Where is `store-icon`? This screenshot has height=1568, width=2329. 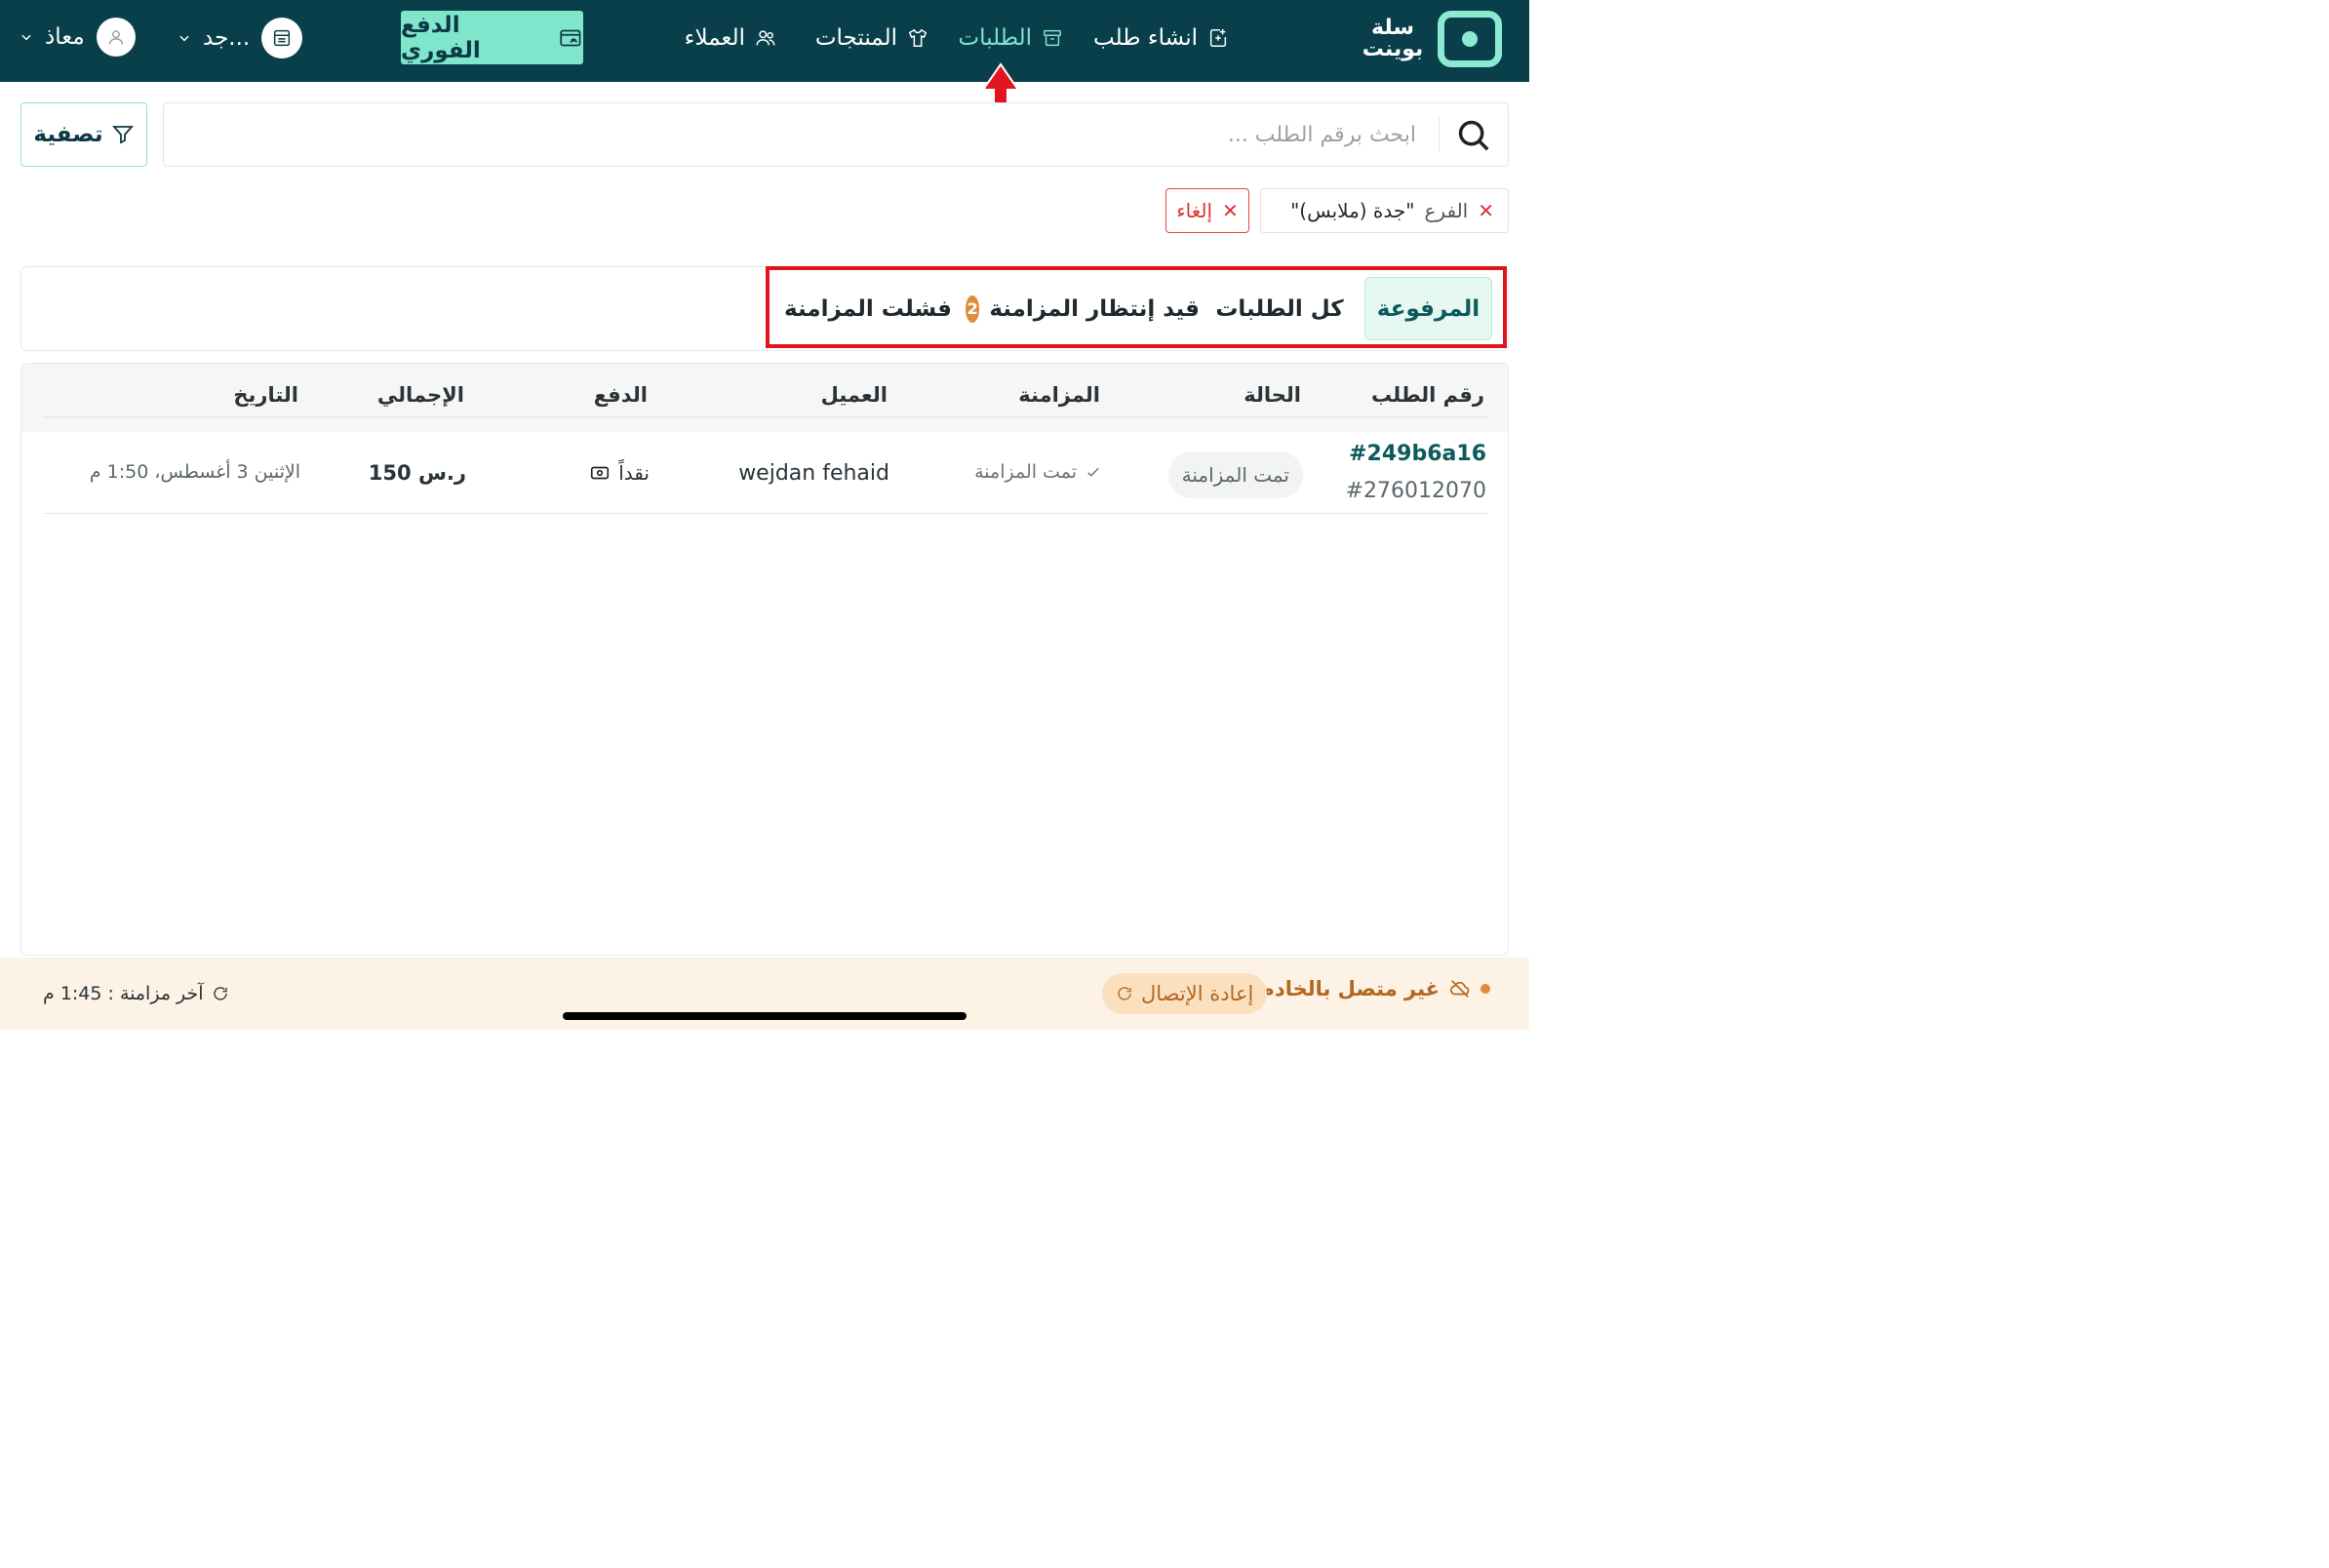
store-icon is located at coordinates (282, 38).